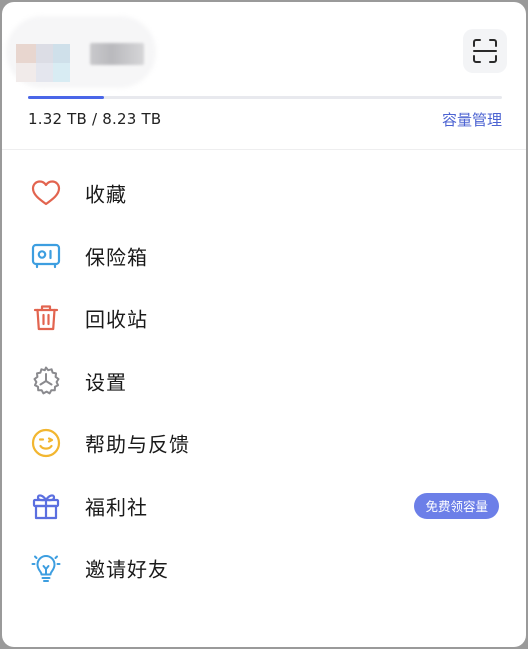  I want to click on menu-item-label: 帮助与反馈, so click(137, 444).